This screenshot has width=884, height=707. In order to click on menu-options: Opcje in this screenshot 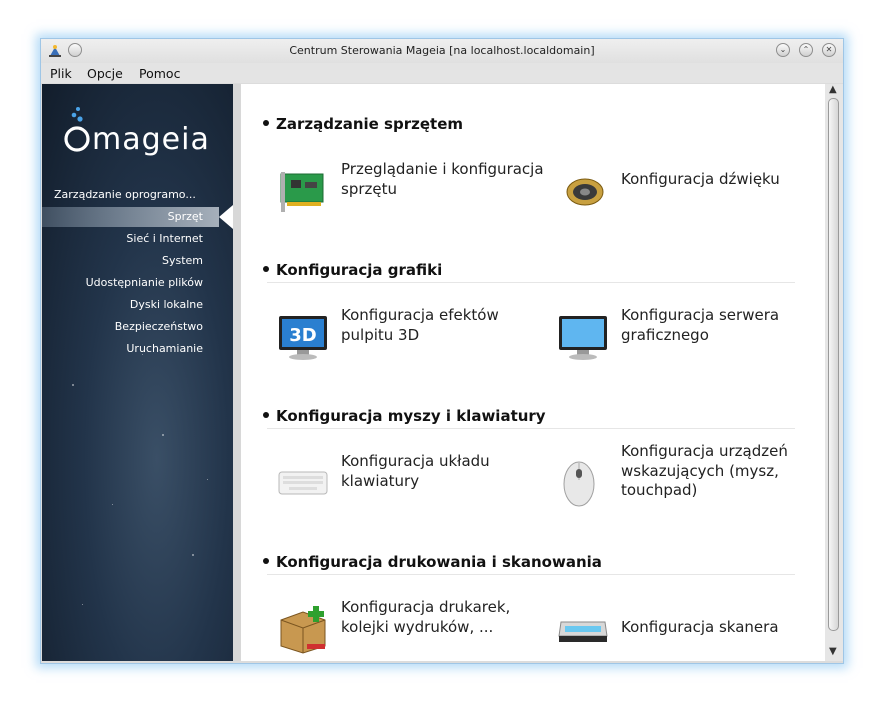, I will do `click(105, 73)`.